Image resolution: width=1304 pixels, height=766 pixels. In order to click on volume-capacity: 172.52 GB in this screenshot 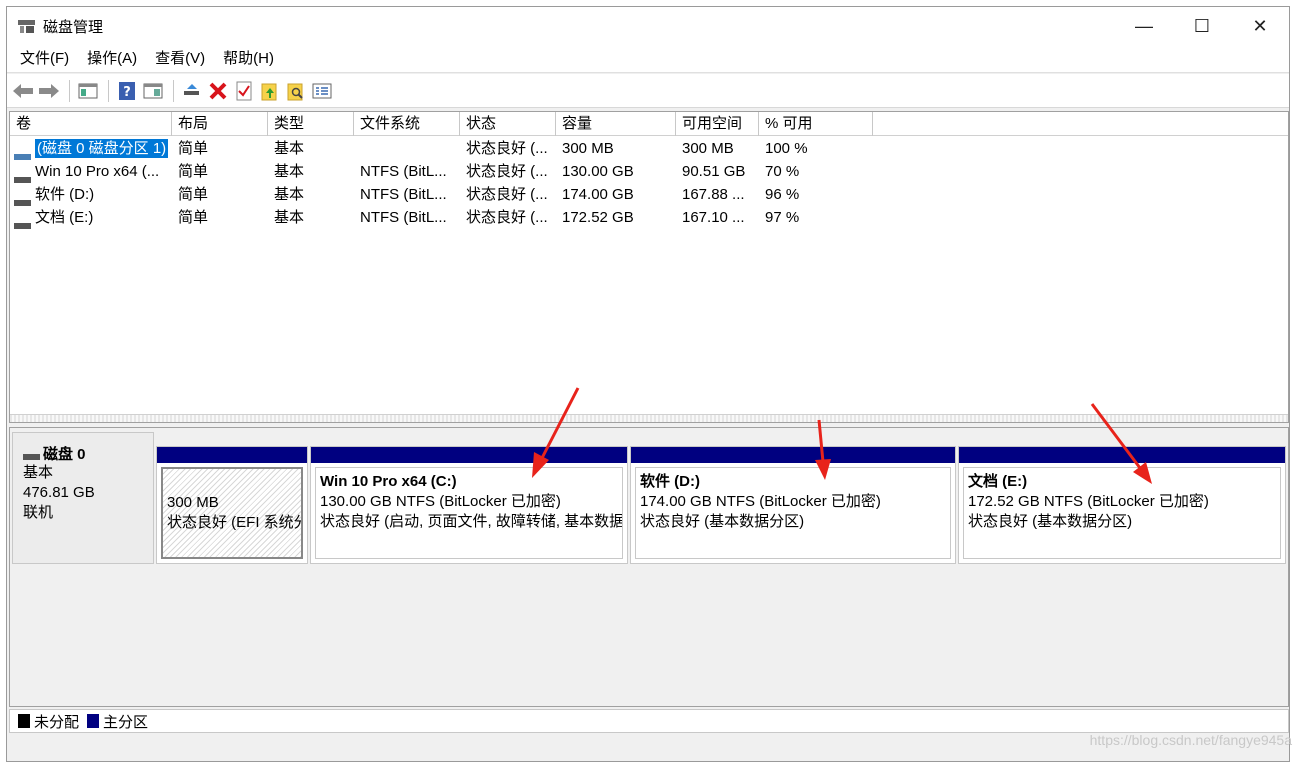, I will do `click(598, 217)`.